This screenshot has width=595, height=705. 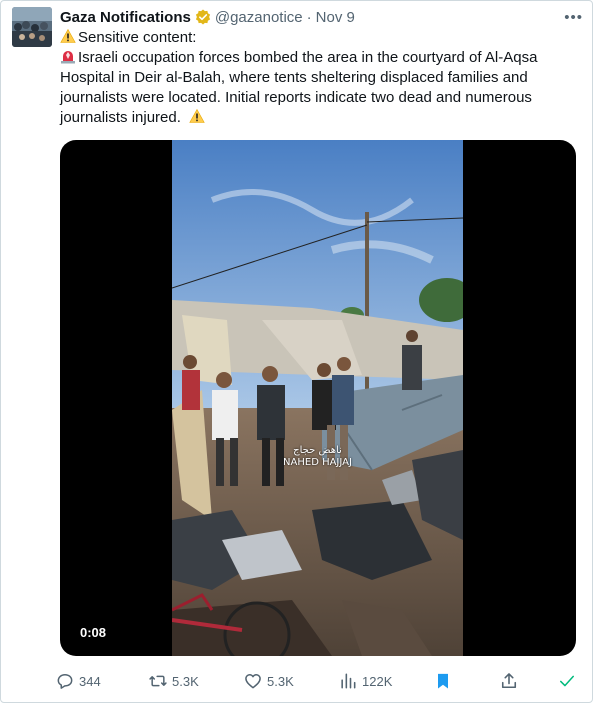 I want to click on video-duration: 0:08, so click(x=93, y=632).